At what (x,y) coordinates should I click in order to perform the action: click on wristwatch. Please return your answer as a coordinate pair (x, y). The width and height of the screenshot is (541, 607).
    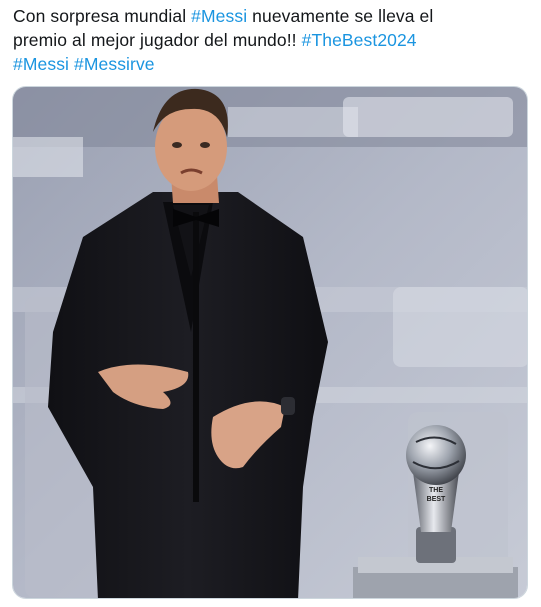
    Looking at the image, I should click on (288, 406).